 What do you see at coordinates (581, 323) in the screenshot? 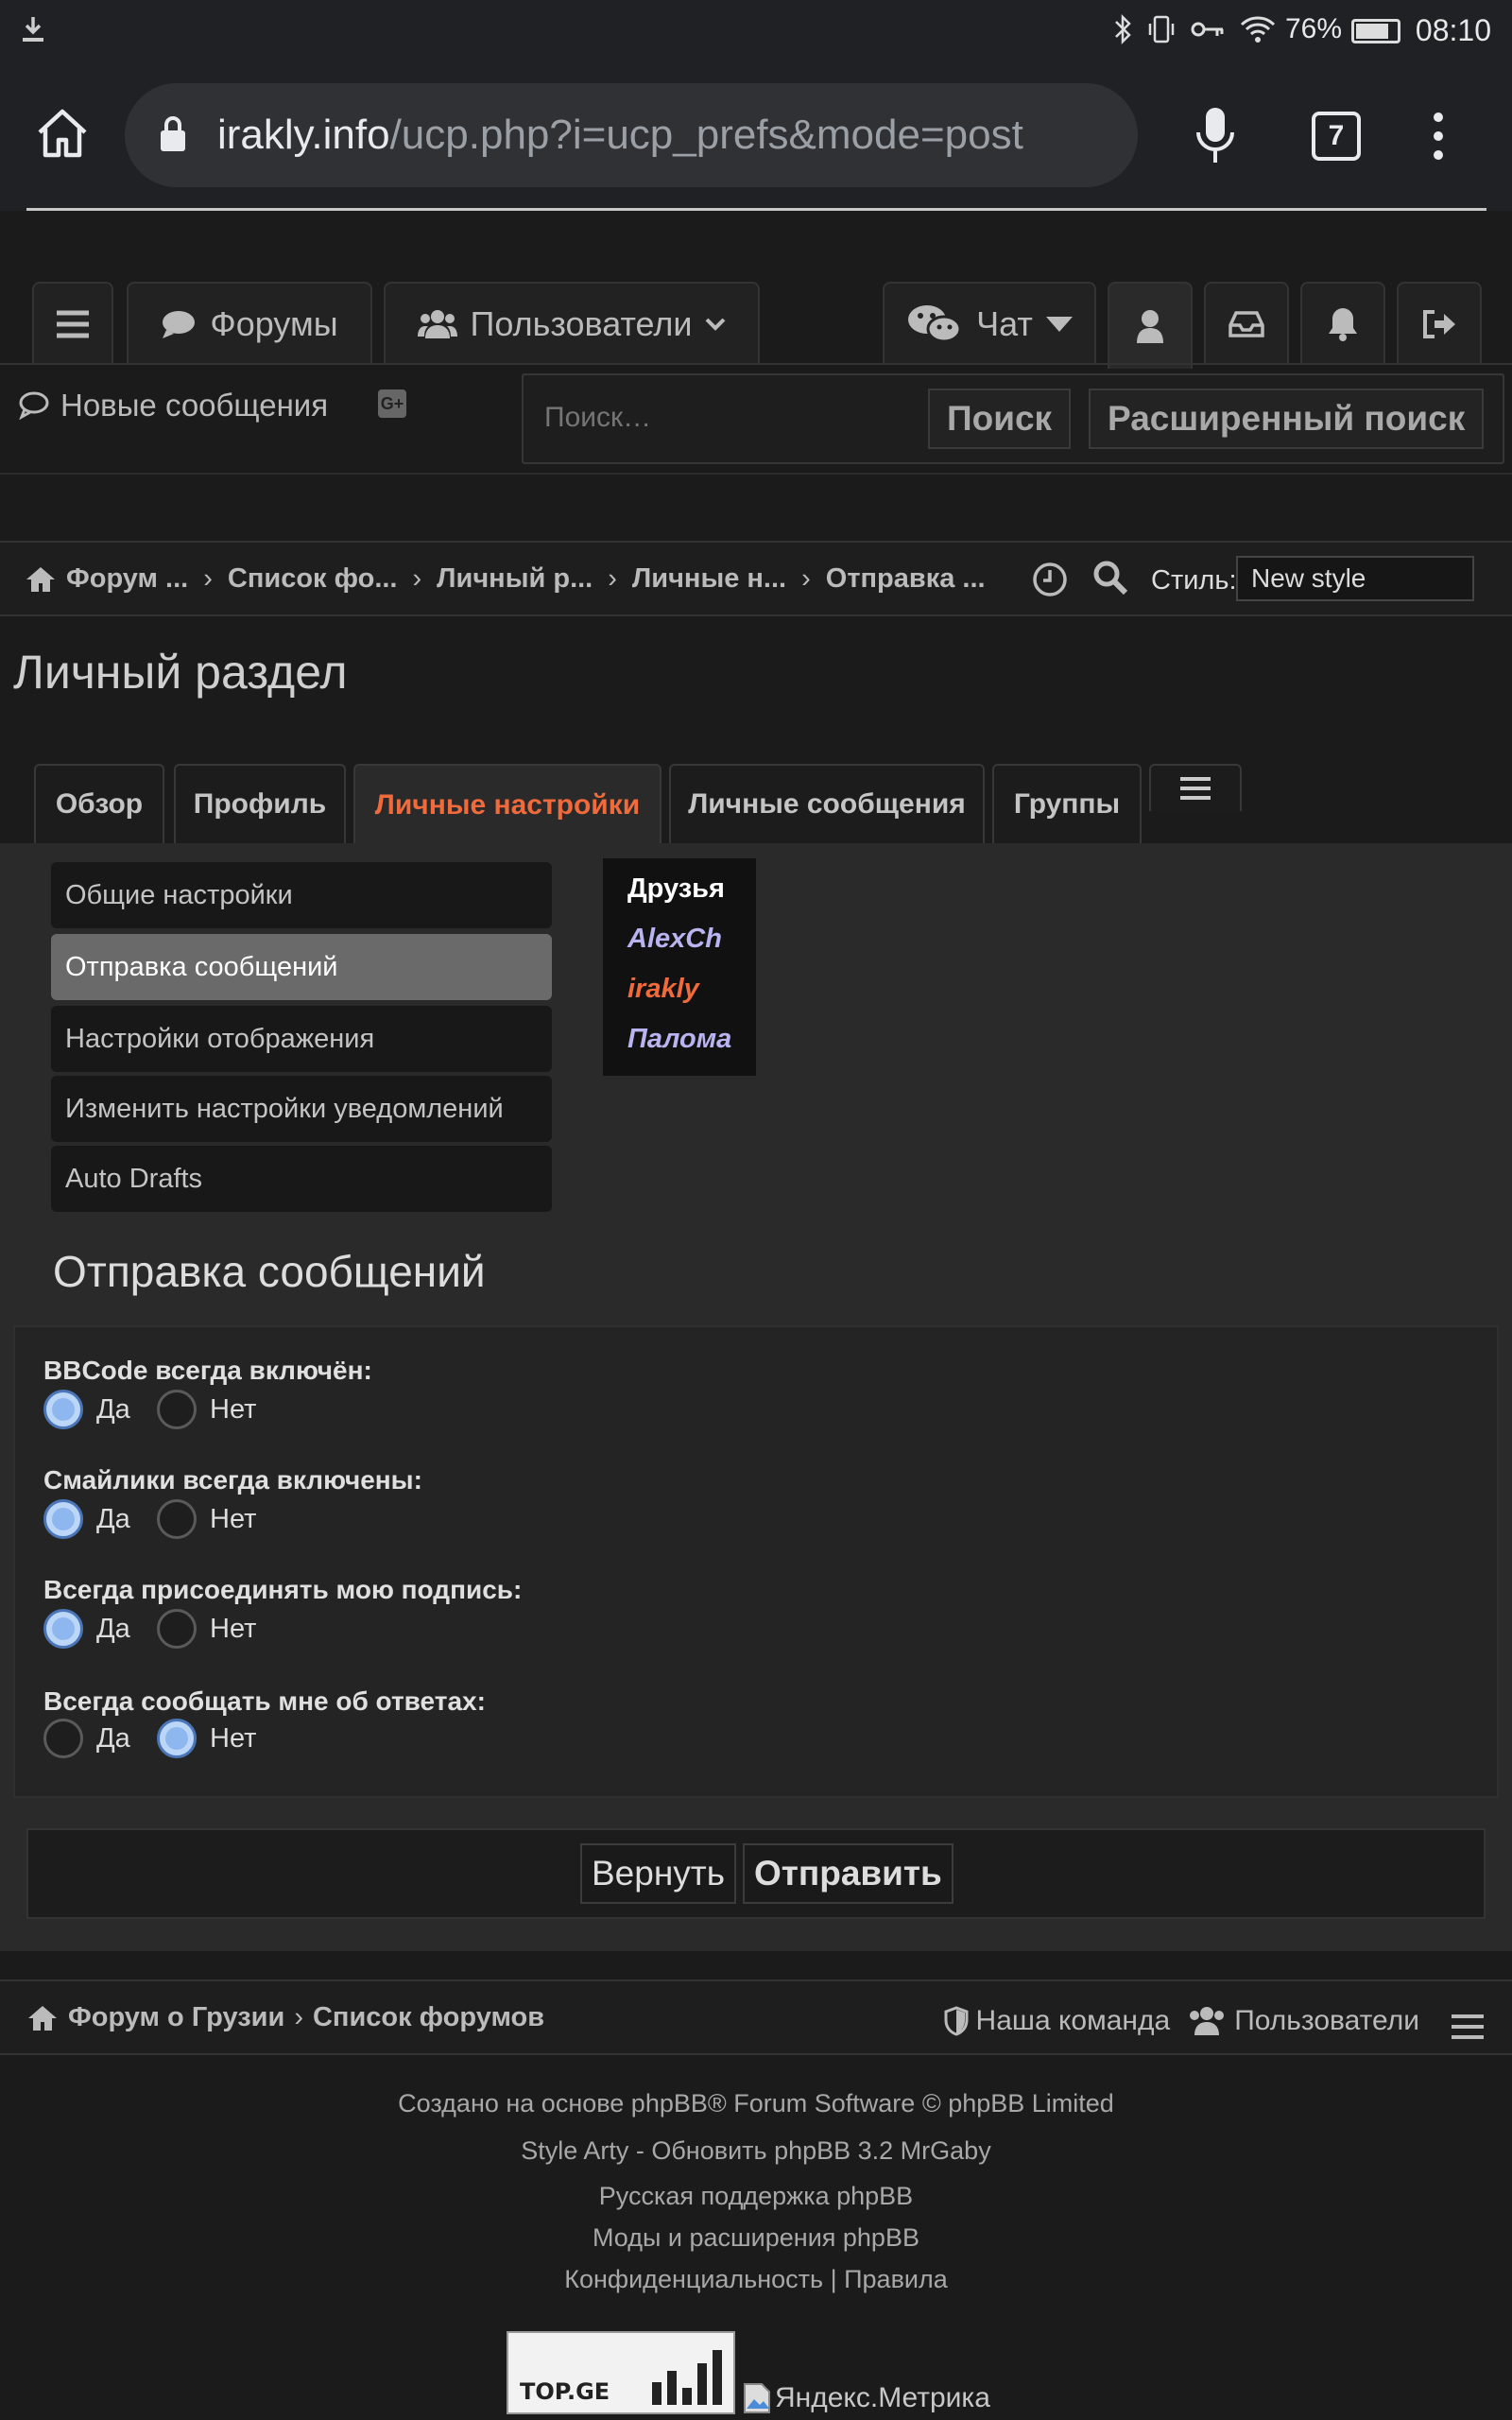
I see `nav-users-label: Пользователи` at bounding box center [581, 323].